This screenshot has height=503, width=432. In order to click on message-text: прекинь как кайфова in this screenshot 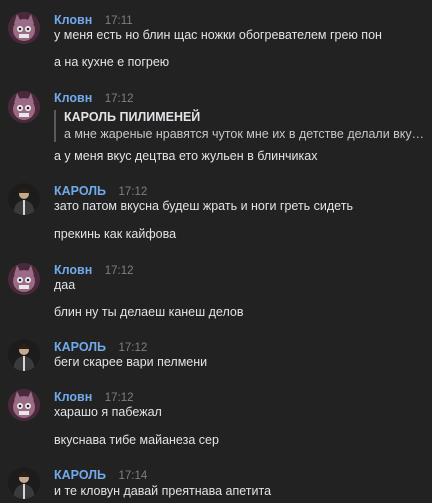, I will do `click(115, 234)`.